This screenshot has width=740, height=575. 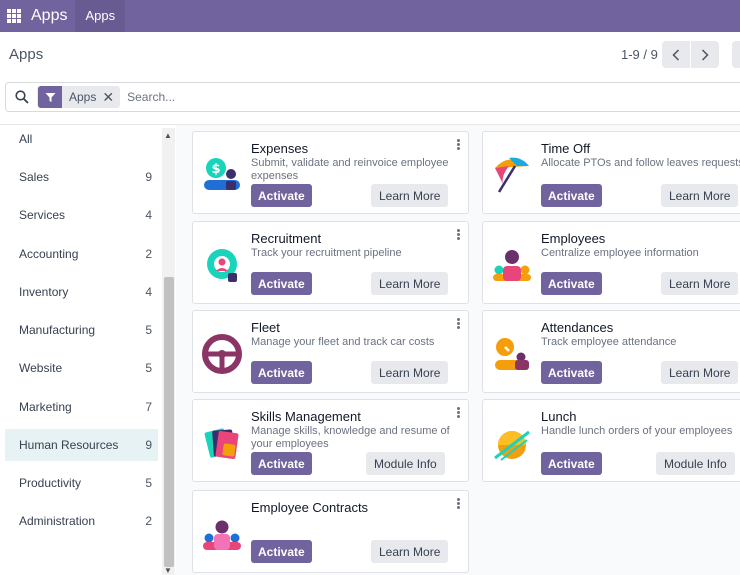 I want to click on category-website: Website 5, so click(x=81, y=368).